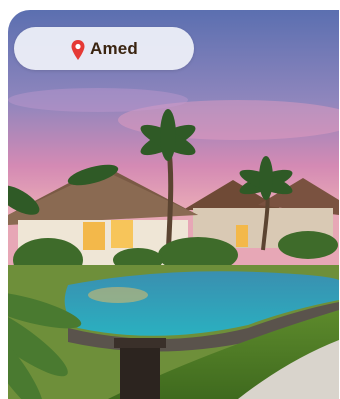 This screenshot has height=399, width=340. What do you see at coordinates (114, 48) in the screenshot?
I see `location-name: Amed` at bounding box center [114, 48].